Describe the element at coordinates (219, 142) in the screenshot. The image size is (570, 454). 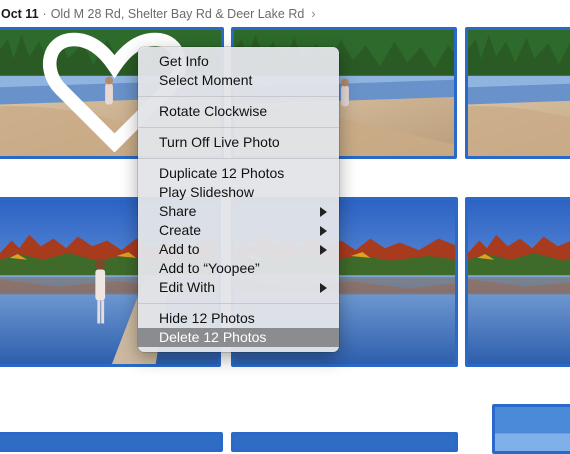
I see `menu-item-label: Turn Off Live Photo` at that location.